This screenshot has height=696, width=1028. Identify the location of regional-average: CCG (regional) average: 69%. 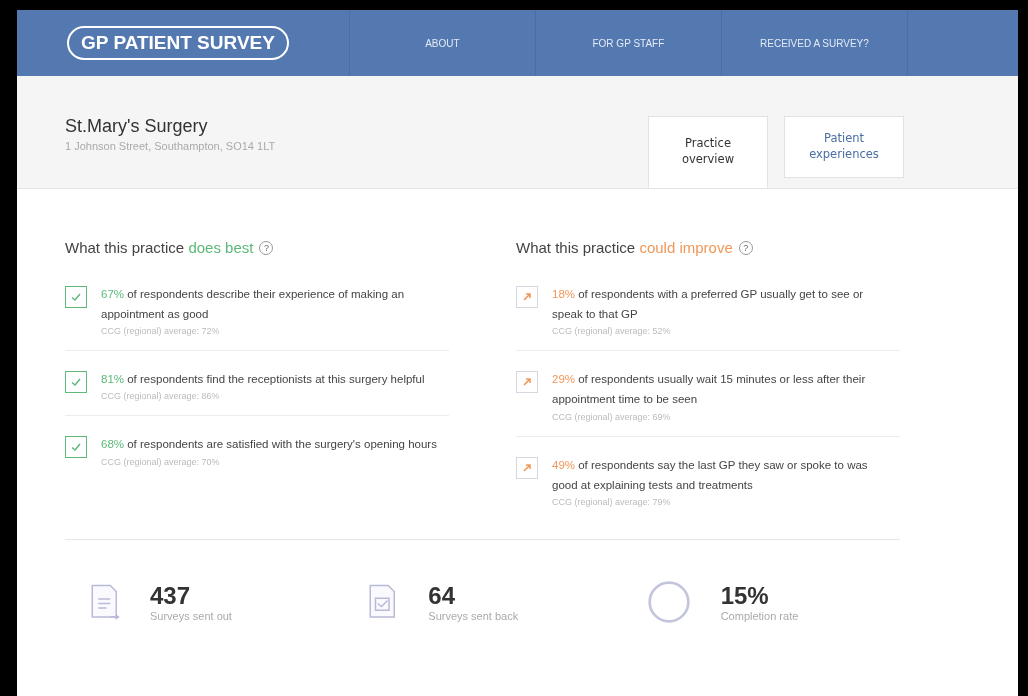
(612, 416).